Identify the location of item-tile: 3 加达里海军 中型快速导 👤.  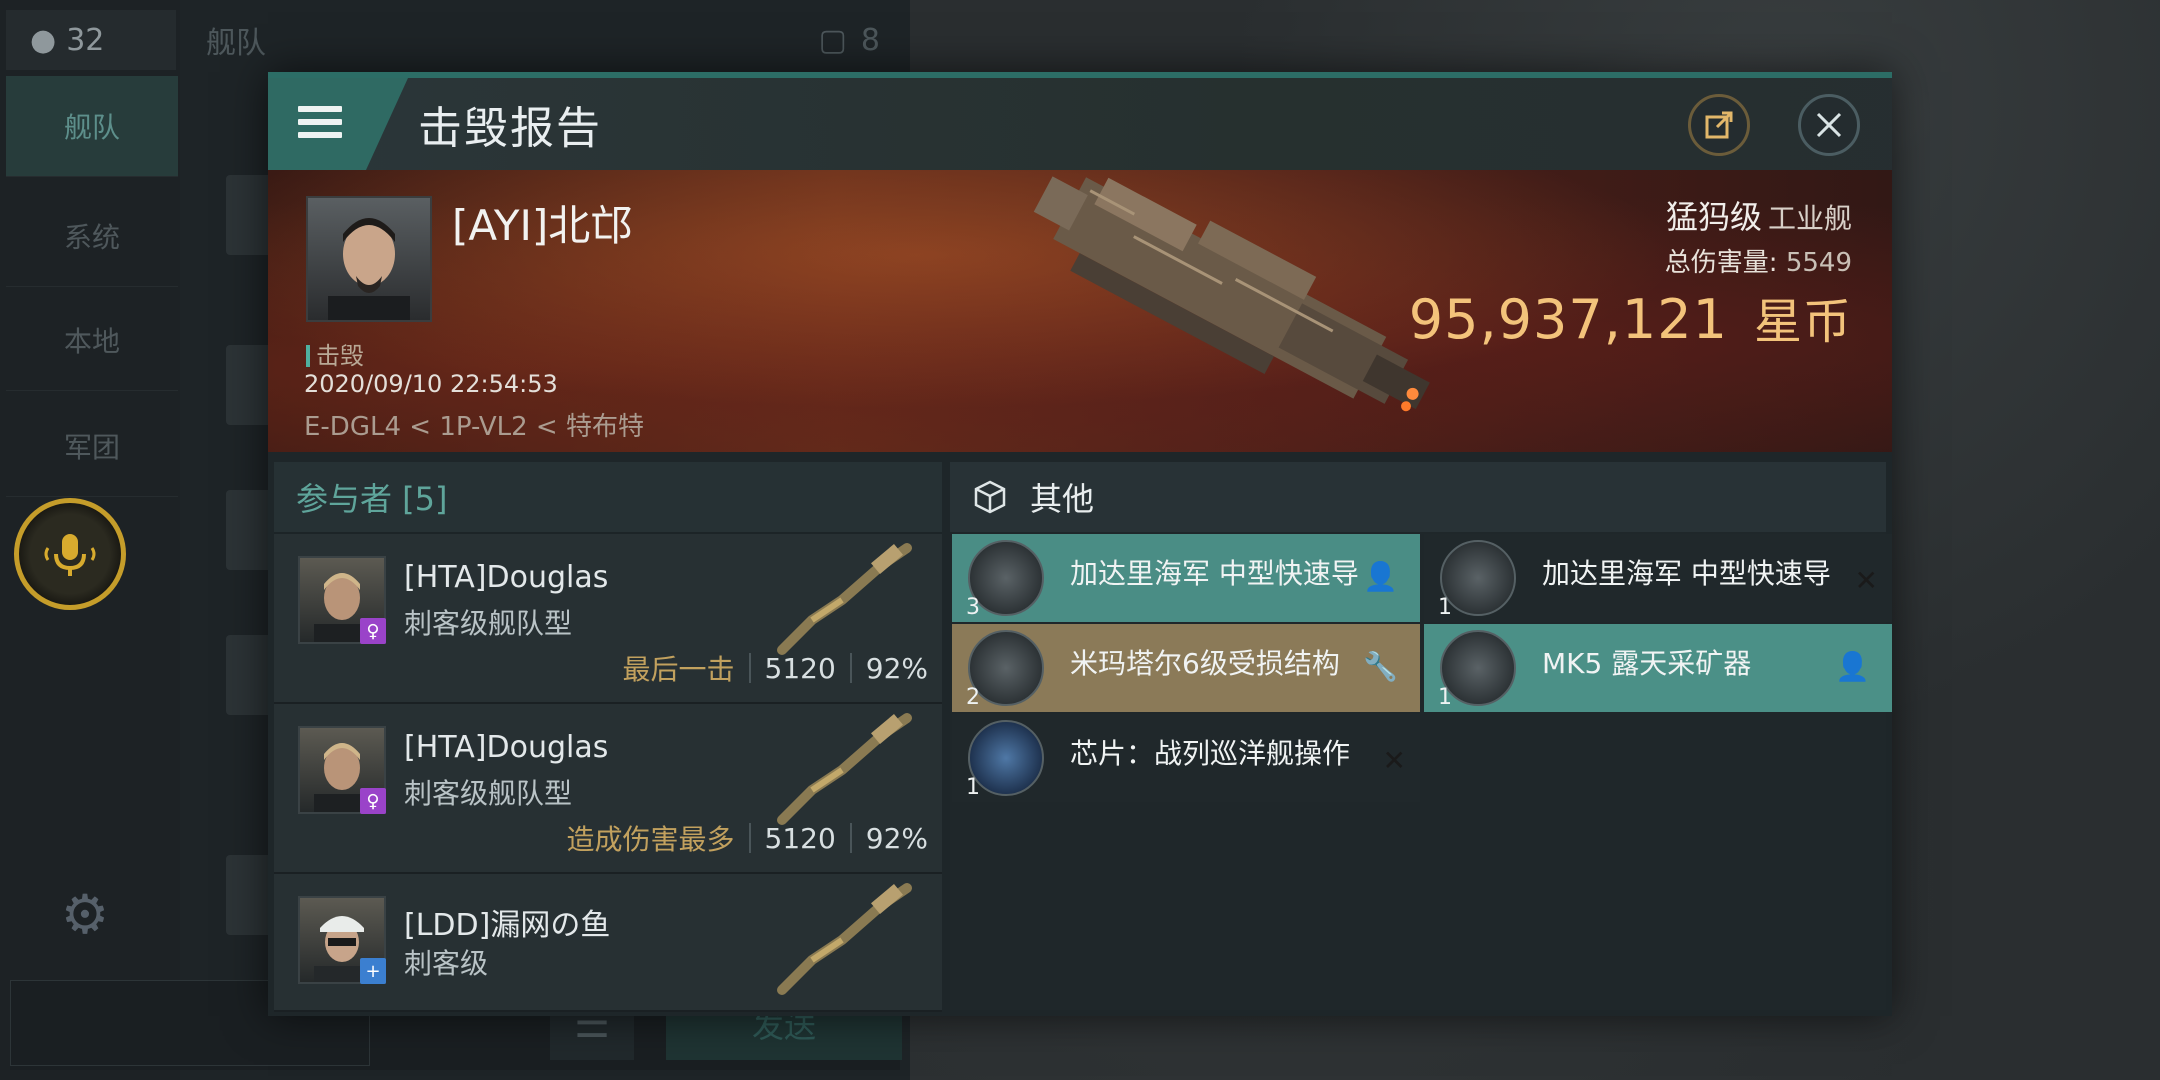
(1186, 578).